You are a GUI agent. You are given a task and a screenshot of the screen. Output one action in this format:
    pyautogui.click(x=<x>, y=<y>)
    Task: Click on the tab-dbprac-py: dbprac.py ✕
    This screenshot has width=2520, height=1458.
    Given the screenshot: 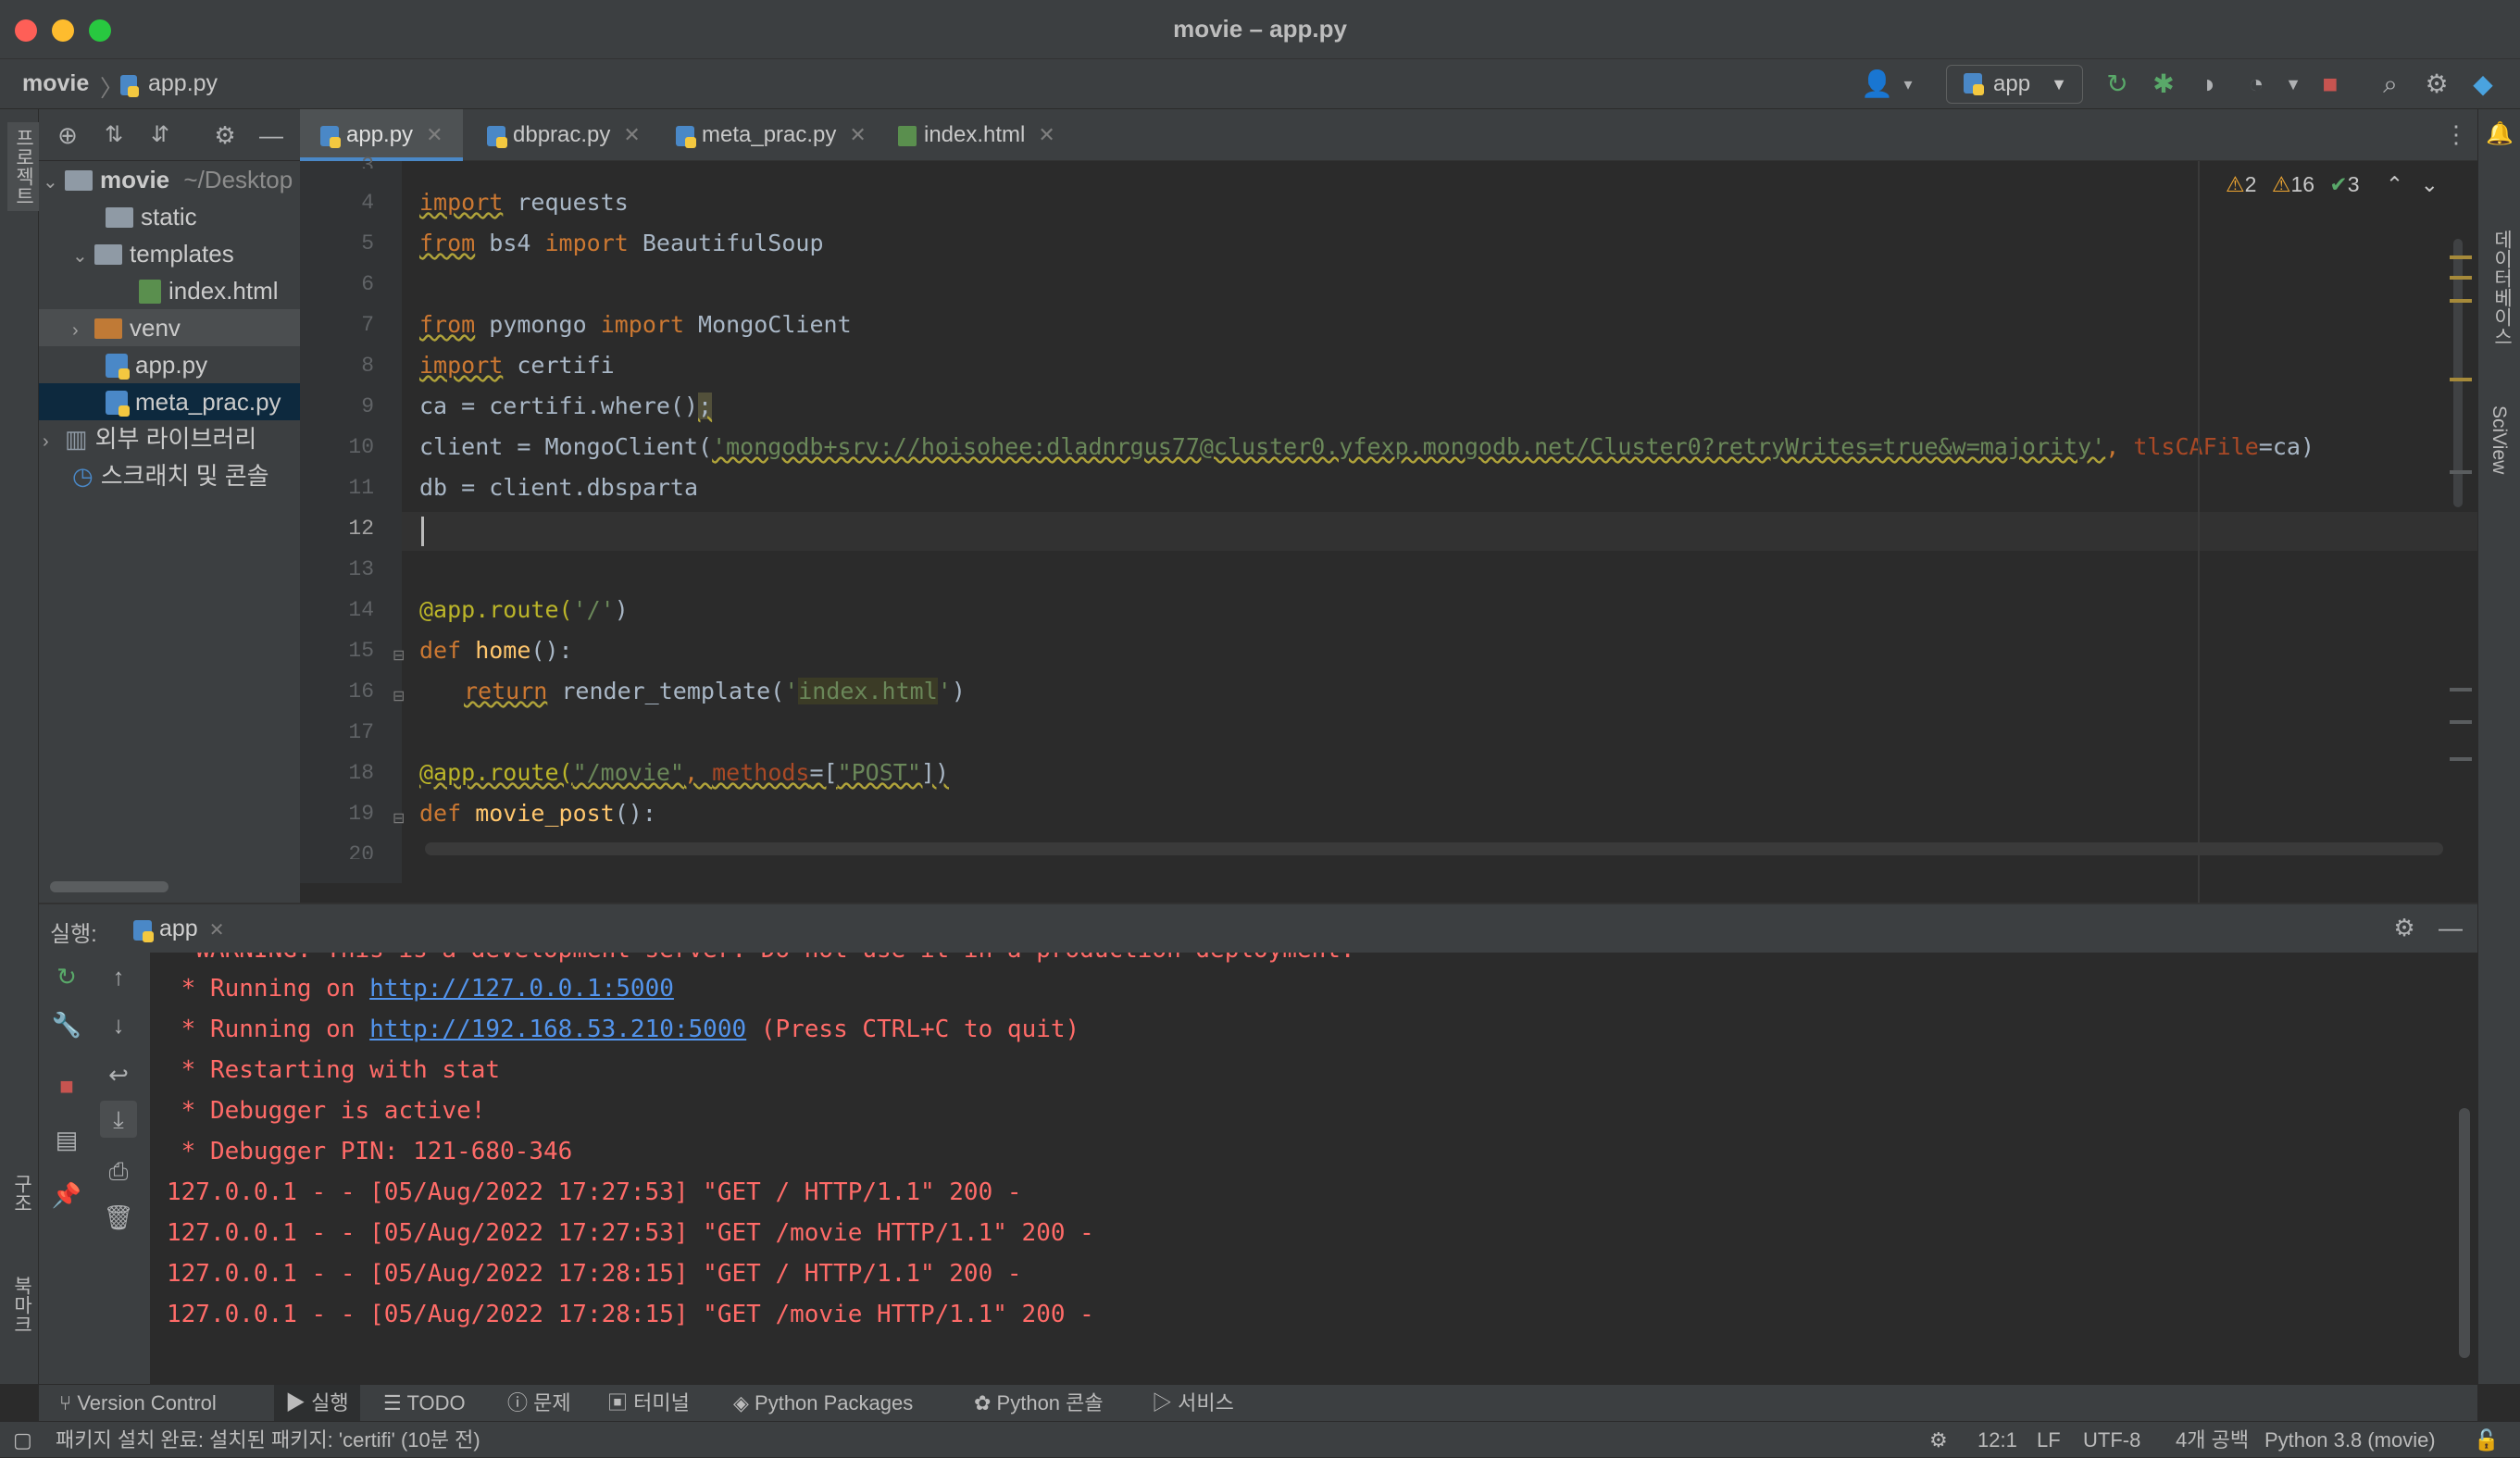 What is the action you would take?
    pyautogui.click(x=559, y=135)
    